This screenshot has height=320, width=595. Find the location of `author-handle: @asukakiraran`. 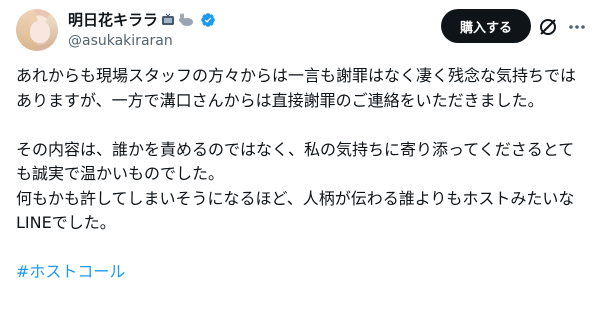

author-handle: @asukakiraran is located at coordinates (120, 41).